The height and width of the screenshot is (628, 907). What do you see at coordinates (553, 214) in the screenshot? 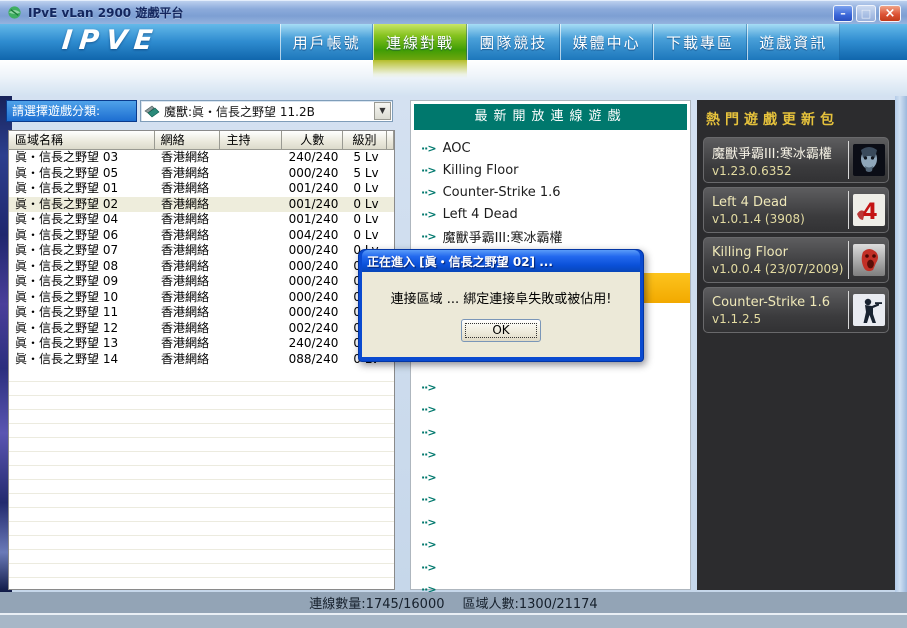
I see `game-list-item: Left 4 Dead` at bounding box center [553, 214].